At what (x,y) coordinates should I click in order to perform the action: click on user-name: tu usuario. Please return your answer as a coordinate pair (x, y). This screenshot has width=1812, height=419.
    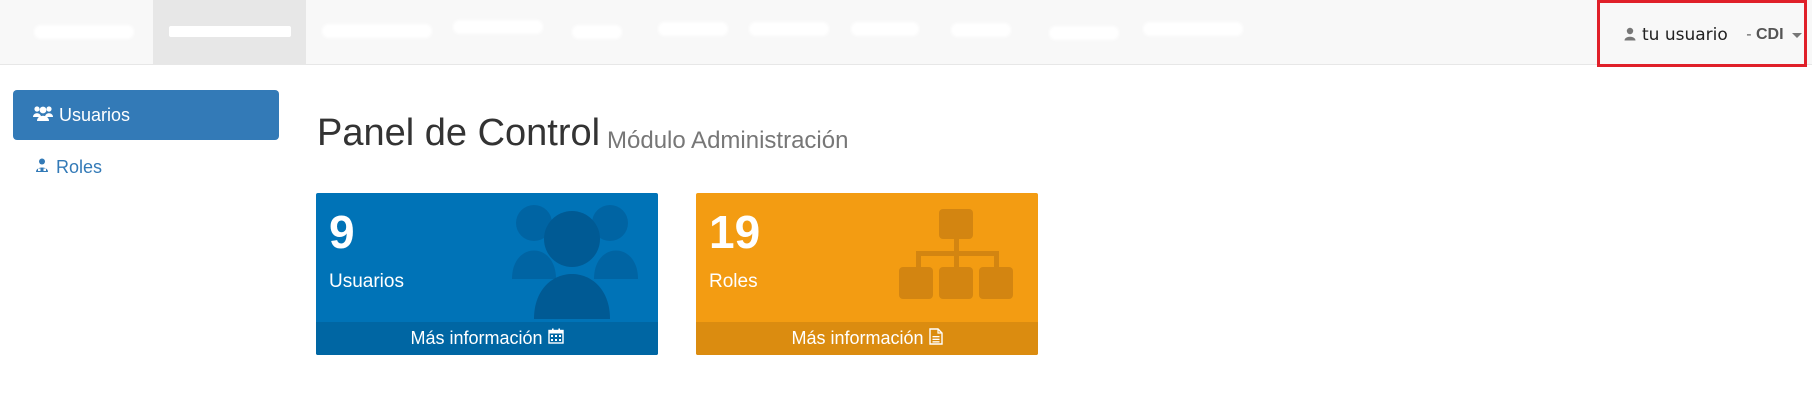
    Looking at the image, I should click on (1685, 35).